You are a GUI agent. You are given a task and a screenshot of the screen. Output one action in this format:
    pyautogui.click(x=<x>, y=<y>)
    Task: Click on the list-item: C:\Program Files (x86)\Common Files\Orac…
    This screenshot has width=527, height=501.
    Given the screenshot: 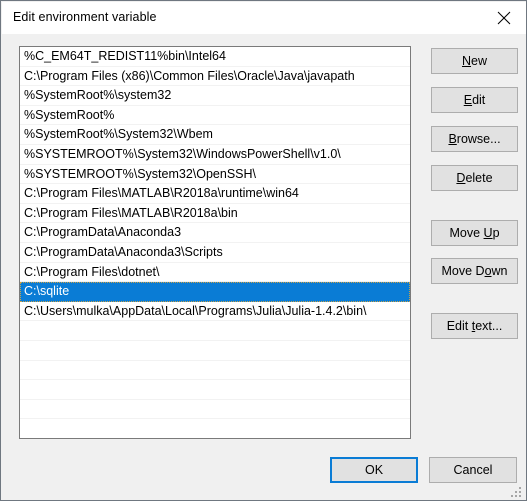 What is the action you would take?
    pyautogui.click(x=215, y=77)
    